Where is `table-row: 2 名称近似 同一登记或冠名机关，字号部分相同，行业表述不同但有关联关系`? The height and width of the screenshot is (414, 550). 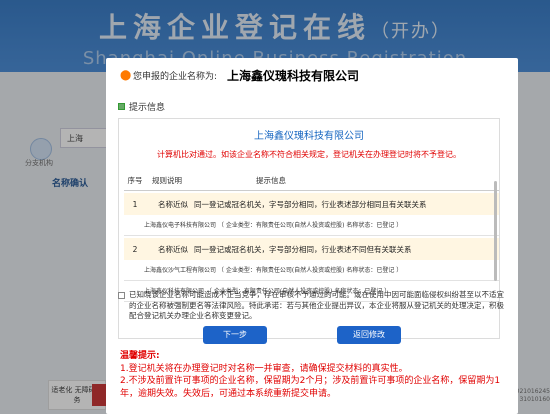 table-row: 2 名称近似 同一登记或冠名机关，字号部分相同，行业表述不同但有关联关系 is located at coordinates (311, 249).